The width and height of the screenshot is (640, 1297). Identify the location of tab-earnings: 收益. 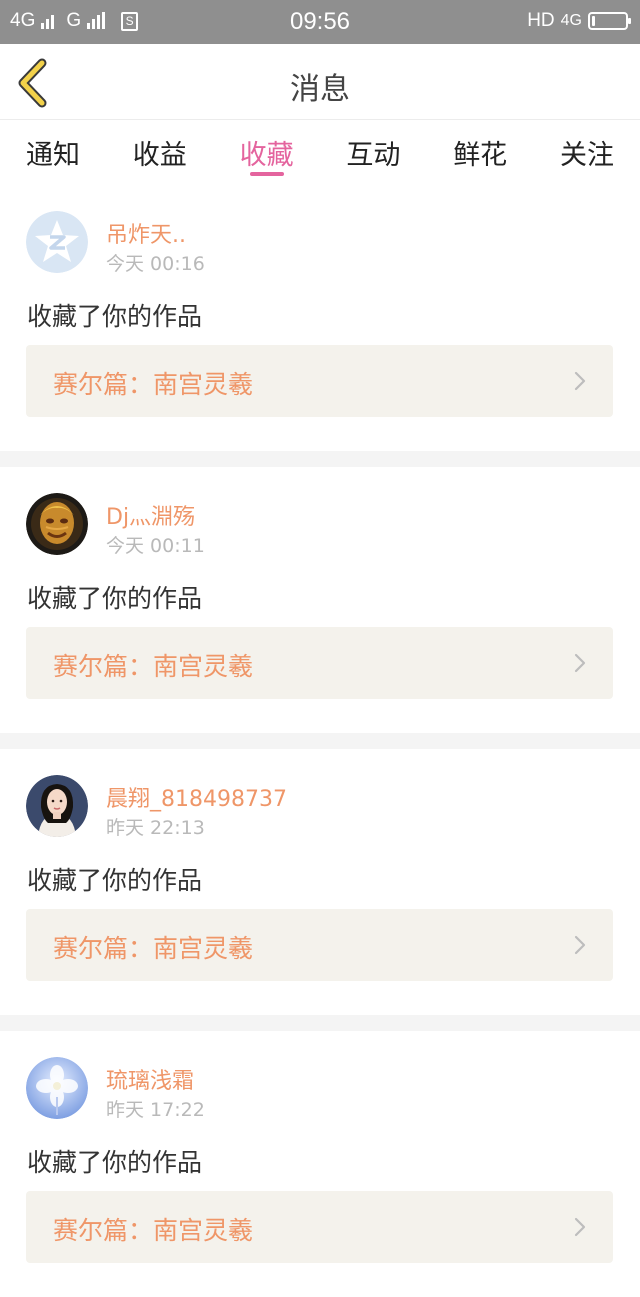
(160, 153).